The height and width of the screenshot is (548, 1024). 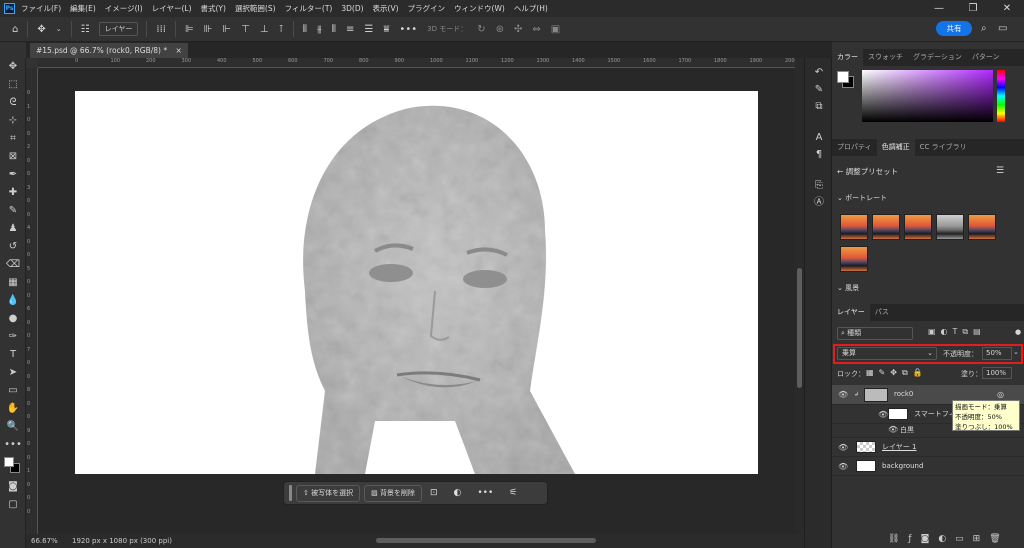 I want to click on crop-tool-icon: ⌗, so click(x=13, y=139).